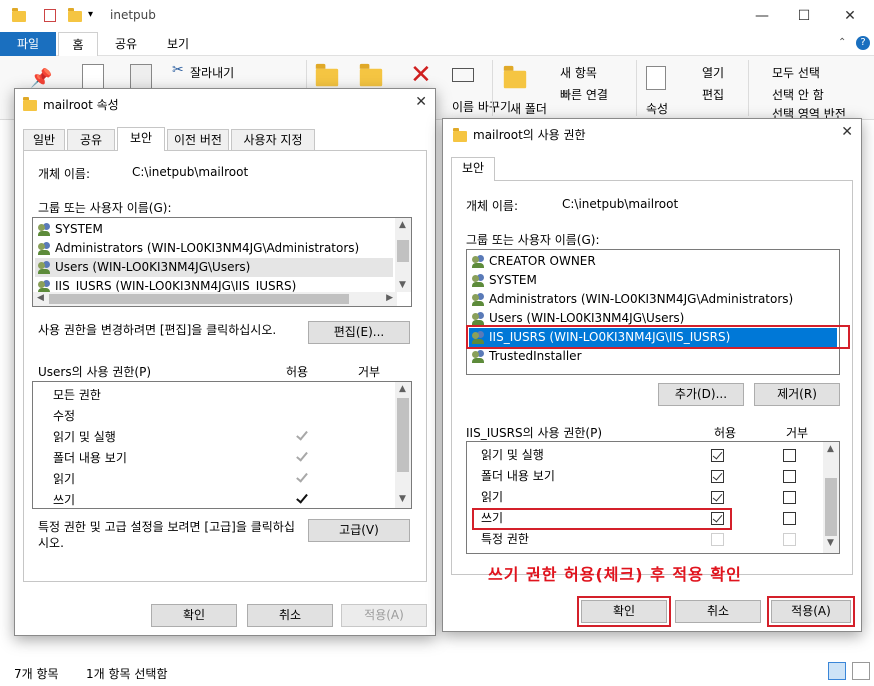 This screenshot has width=874, height=686. What do you see at coordinates (178, 44) in the screenshot?
I see `tab-view: 보기` at bounding box center [178, 44].